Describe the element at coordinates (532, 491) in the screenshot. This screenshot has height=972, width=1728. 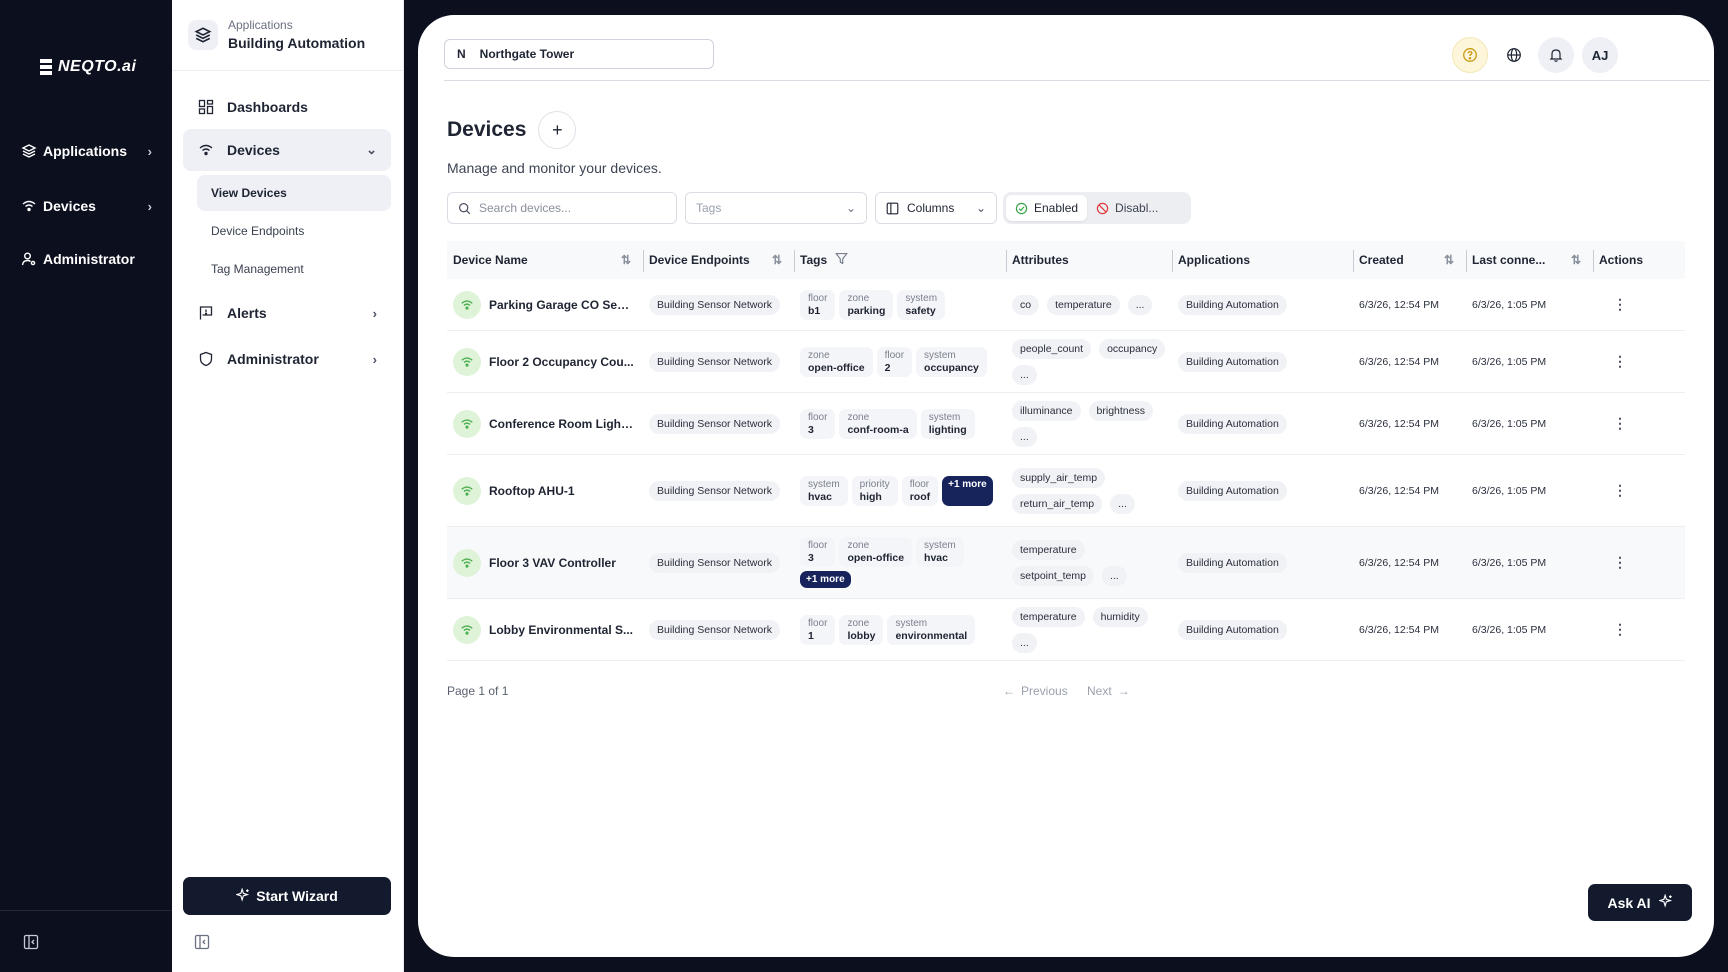
I see `device-name: Rooftop AHU-1` at that location.